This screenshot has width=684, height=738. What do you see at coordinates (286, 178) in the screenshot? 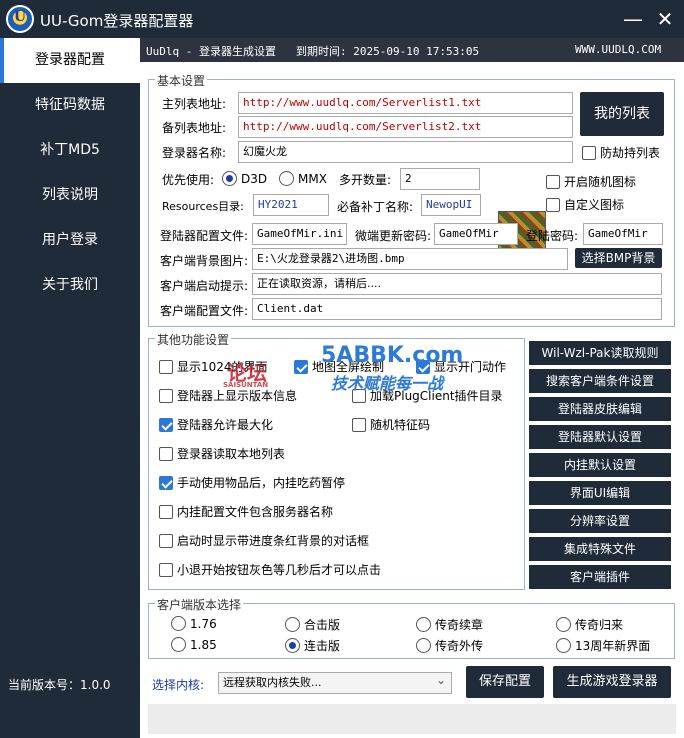
I see `mmx-radio-dot` at bounding box center [286, 178].